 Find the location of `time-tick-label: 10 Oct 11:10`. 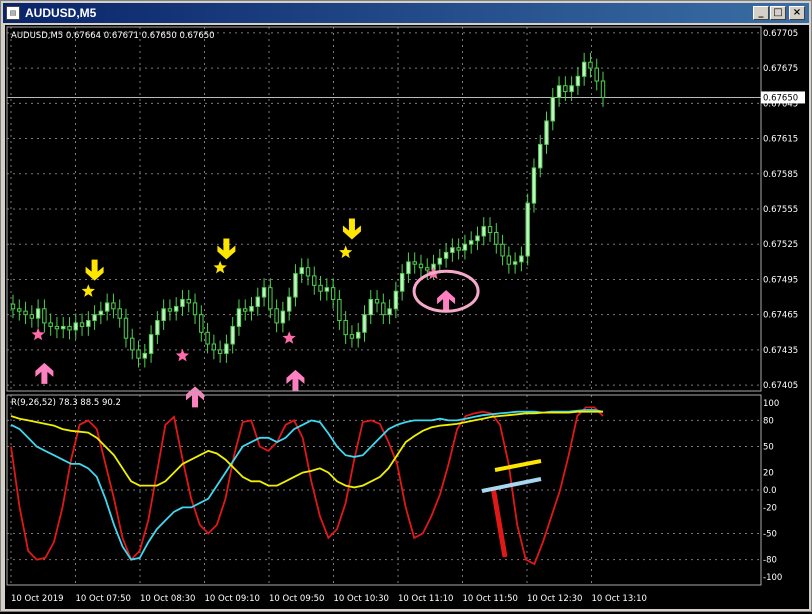

time-tick-label: 10 Oct 11:10 is located at coordinates (425, 599).